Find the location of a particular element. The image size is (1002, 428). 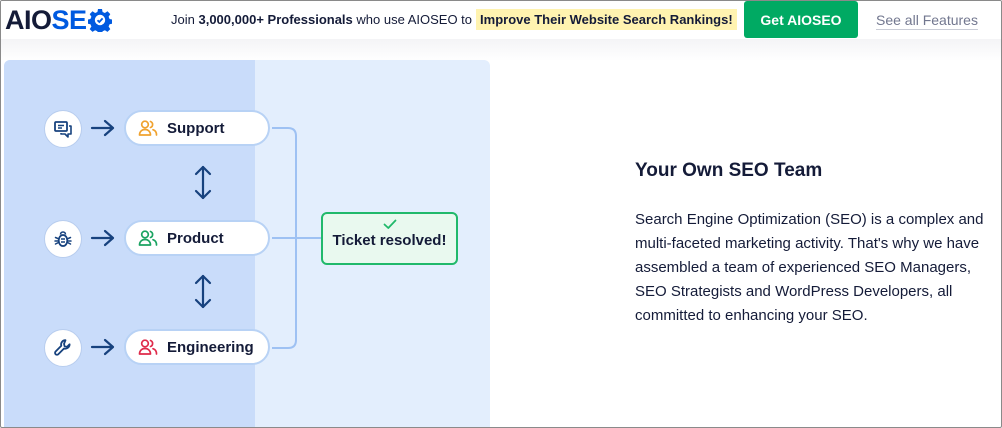

bug-icon is located at coordinates (63, 239).